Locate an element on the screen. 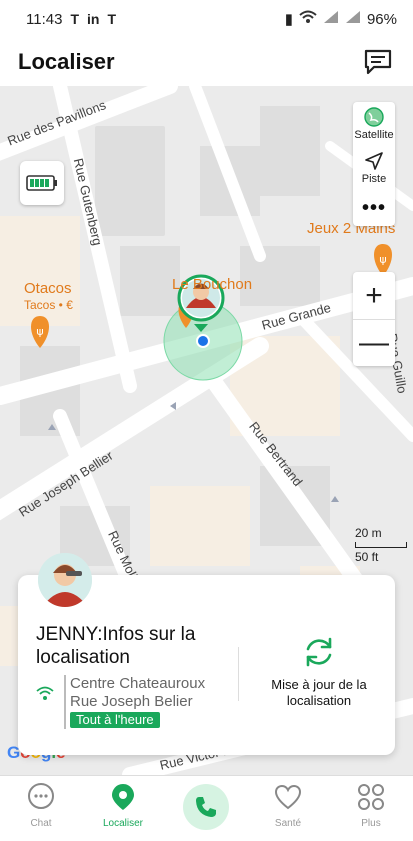  globe-icon is located at coordinates (374, 117).